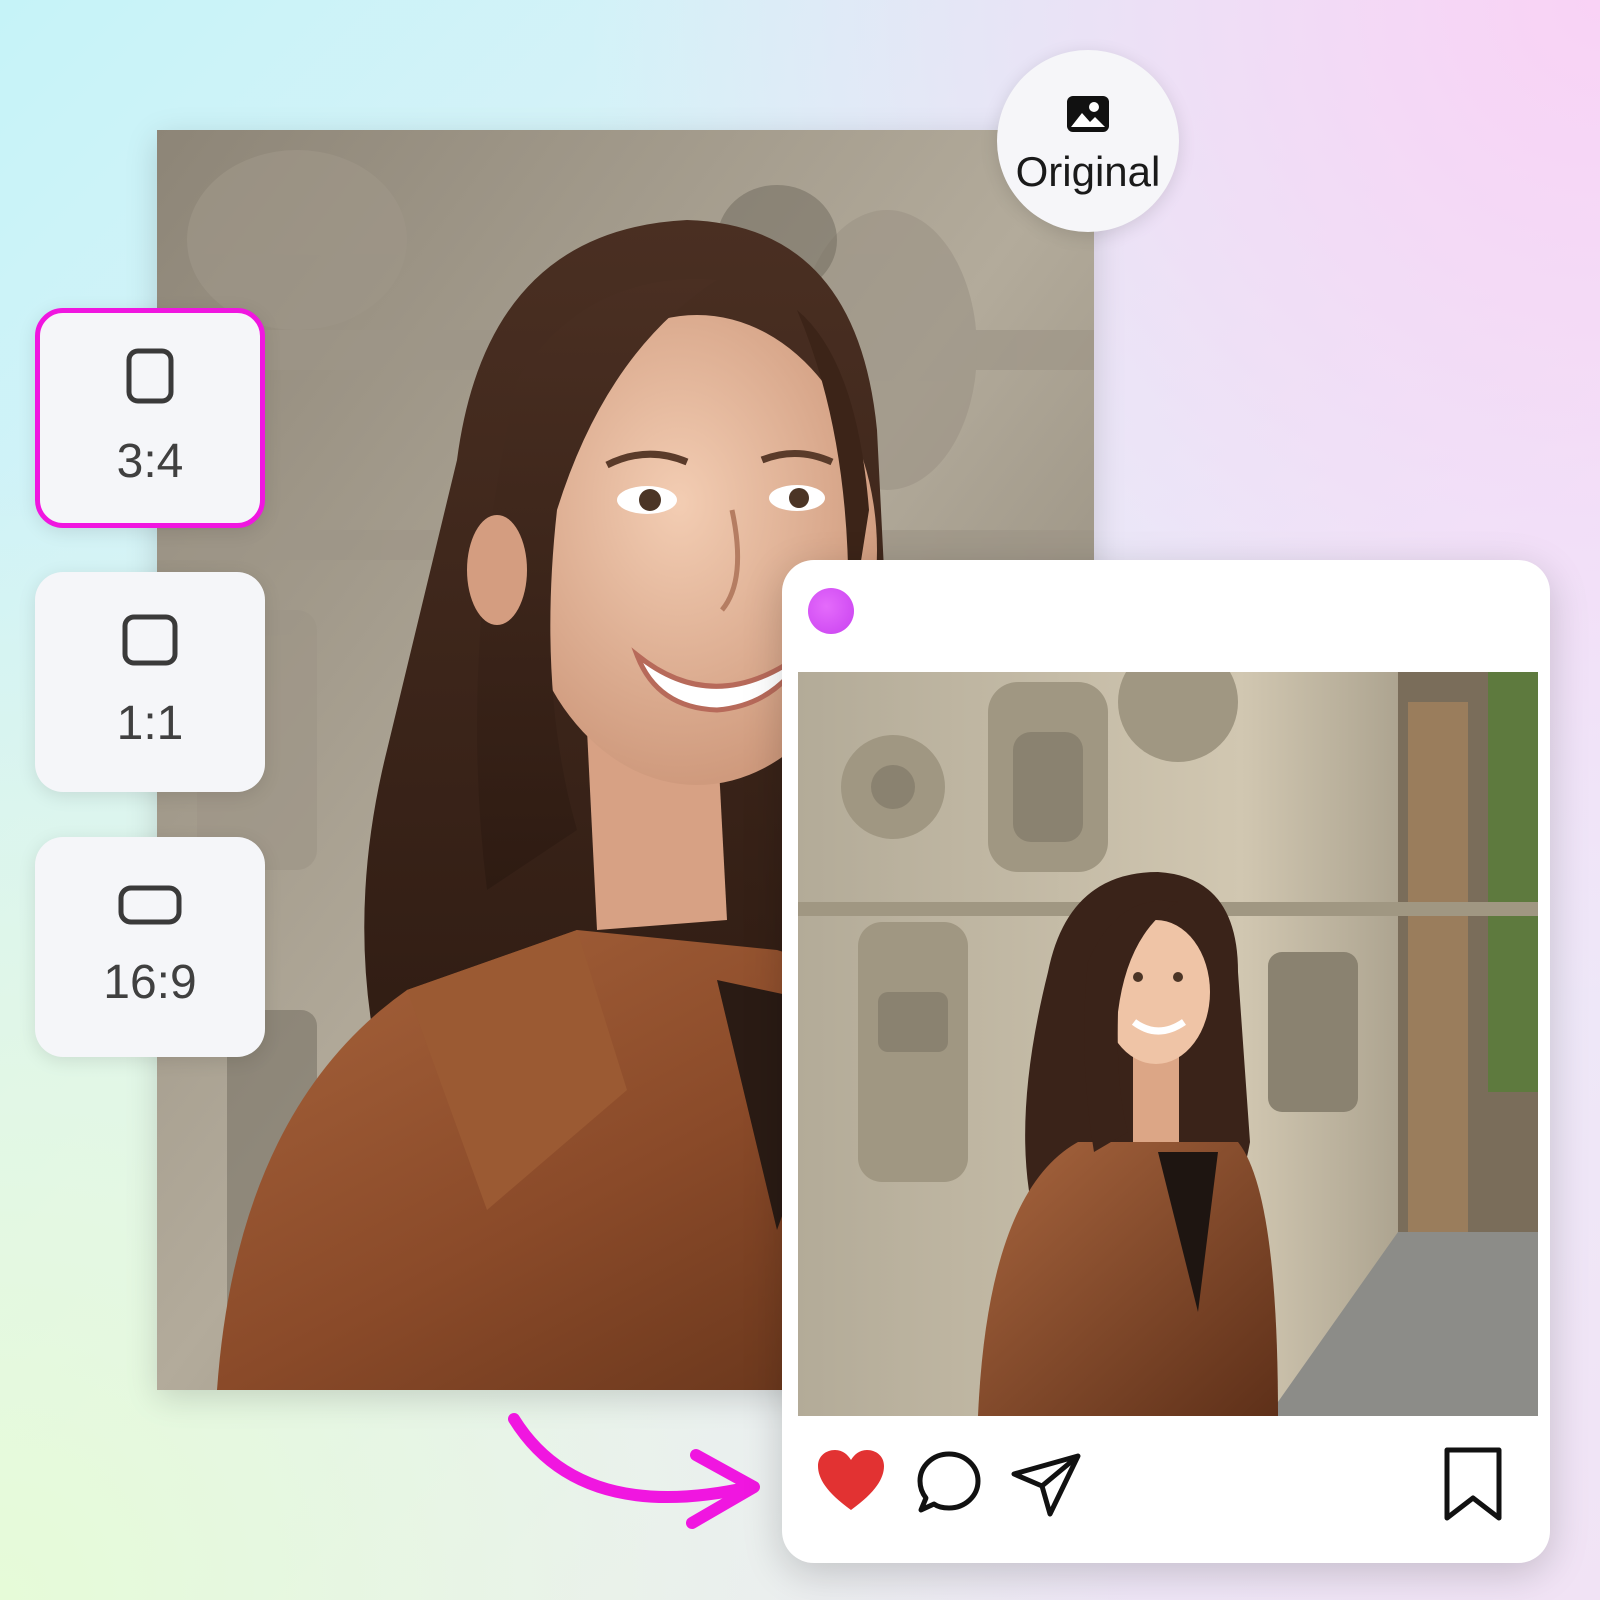 The height and width of the screenshot is (1600, 1600). Describe the element at coordinates (150, 461) in the screenshot. I see `ratio-3-4-label: 3:4` at that location.